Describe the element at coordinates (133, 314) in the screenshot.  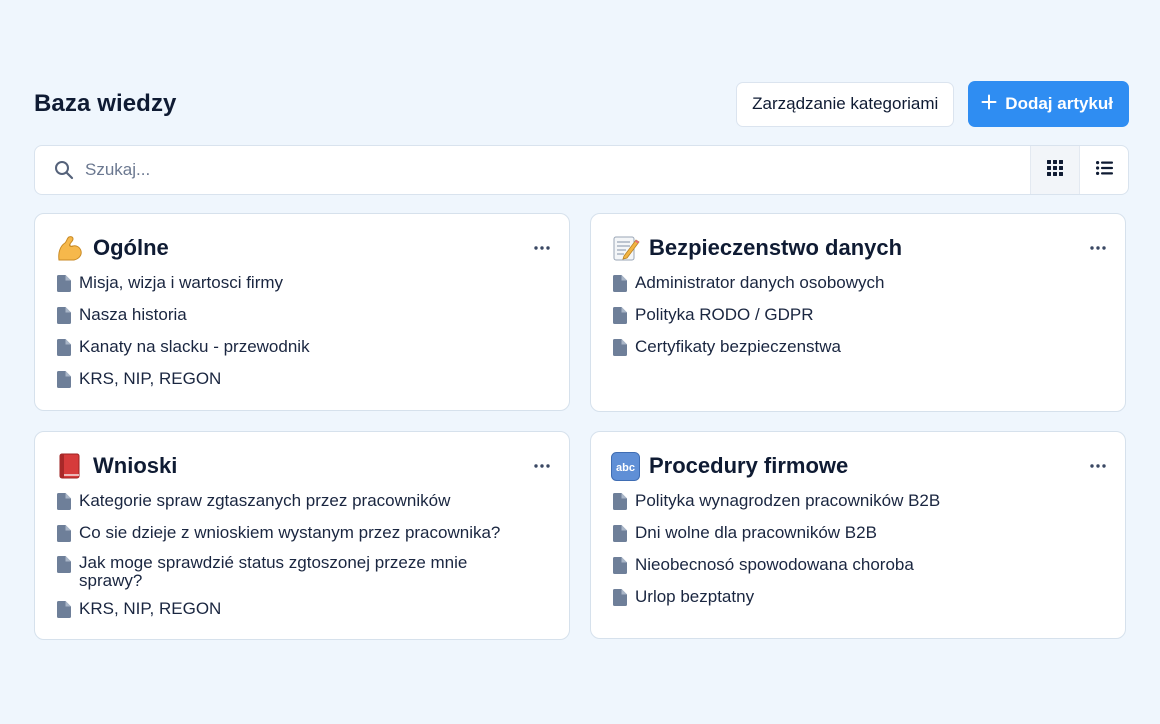
I see `article-title: Nasza historia` at that location.